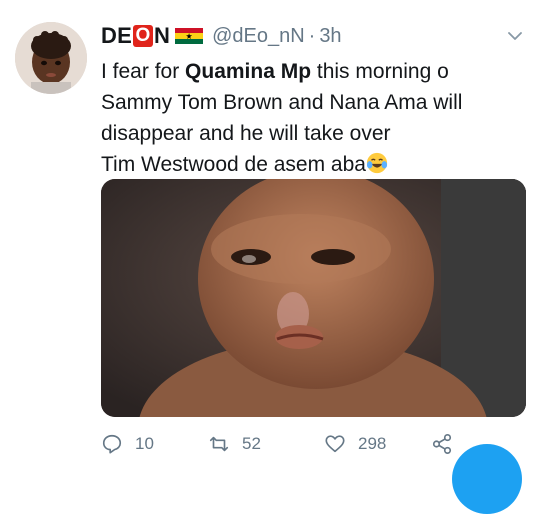 Image resolution: width=540 pixels, height=514 pixels. What do you see at coordinates (248, 71) in the screenshot?
I see `mention-bold: Quamina Mp` at bounding box center [248, 71].